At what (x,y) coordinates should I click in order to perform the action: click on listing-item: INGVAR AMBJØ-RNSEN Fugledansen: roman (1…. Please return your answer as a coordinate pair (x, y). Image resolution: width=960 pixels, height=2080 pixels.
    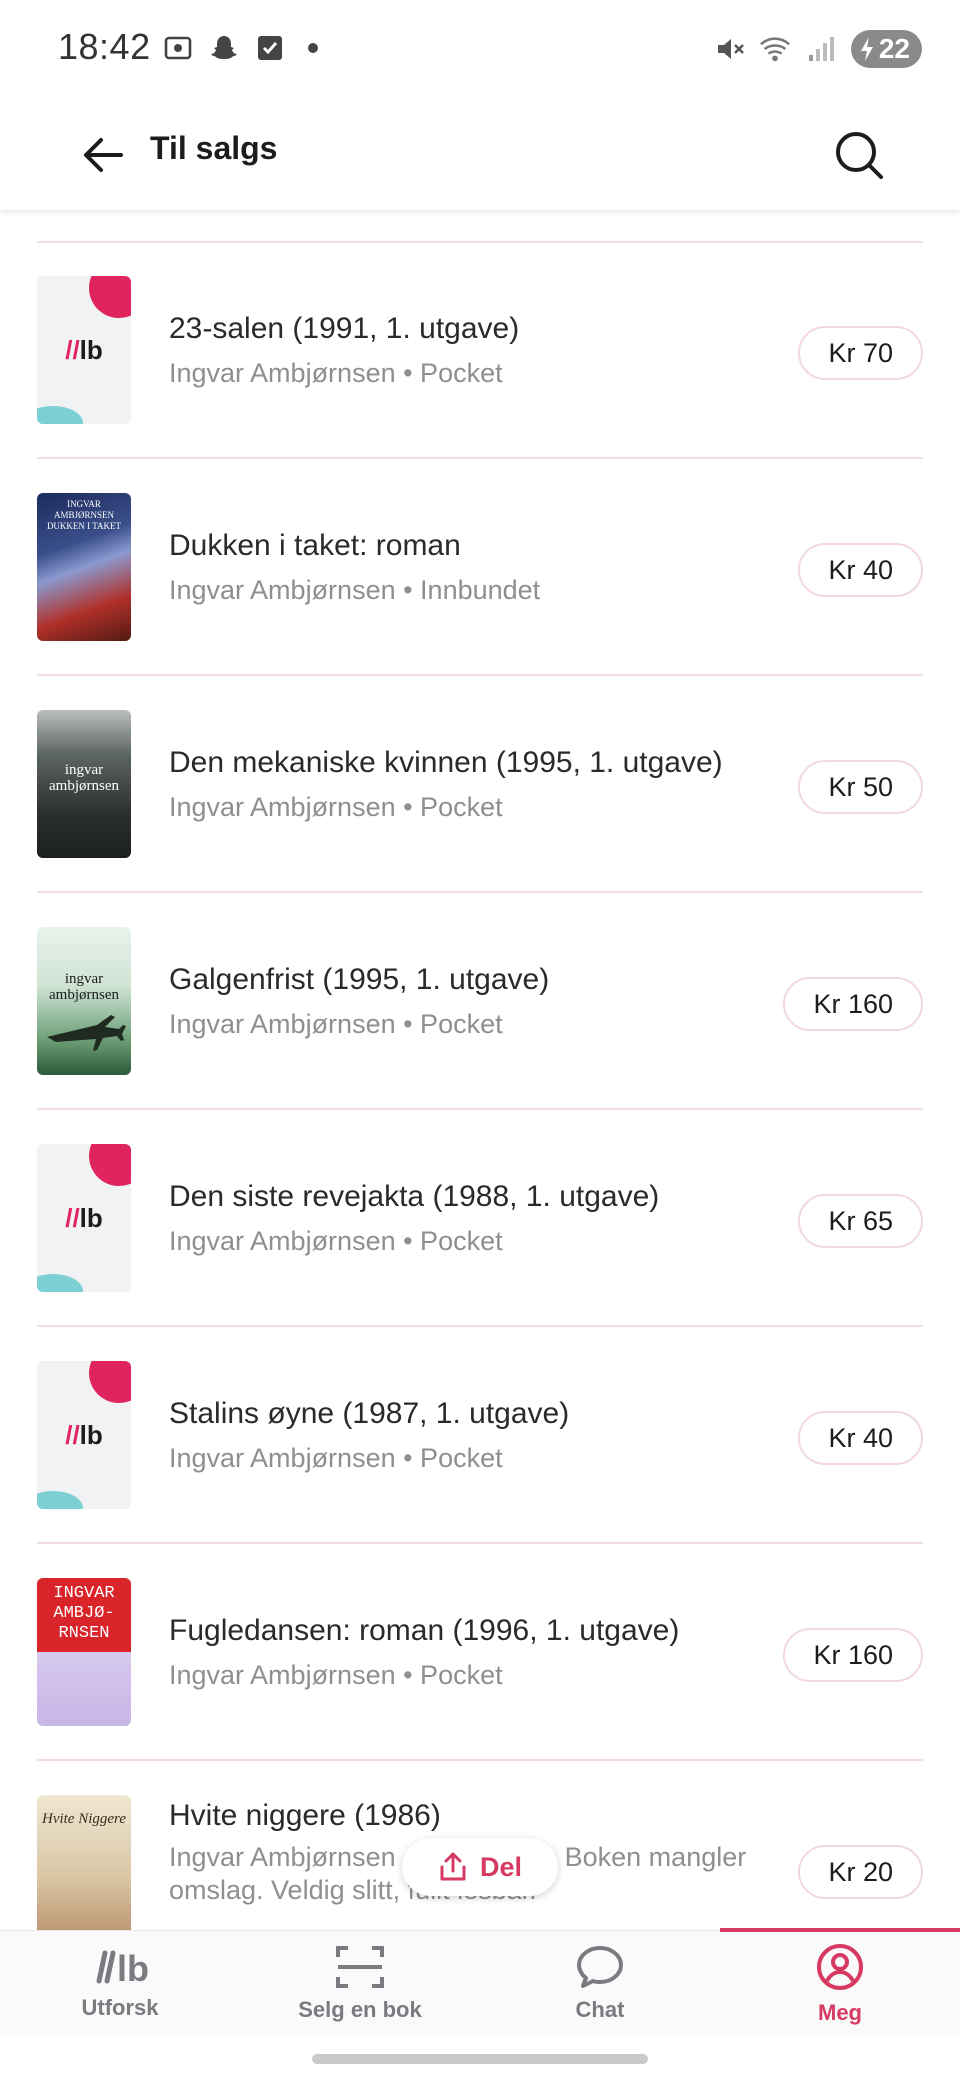
    Looking at the image, I should click on (480, 1652).